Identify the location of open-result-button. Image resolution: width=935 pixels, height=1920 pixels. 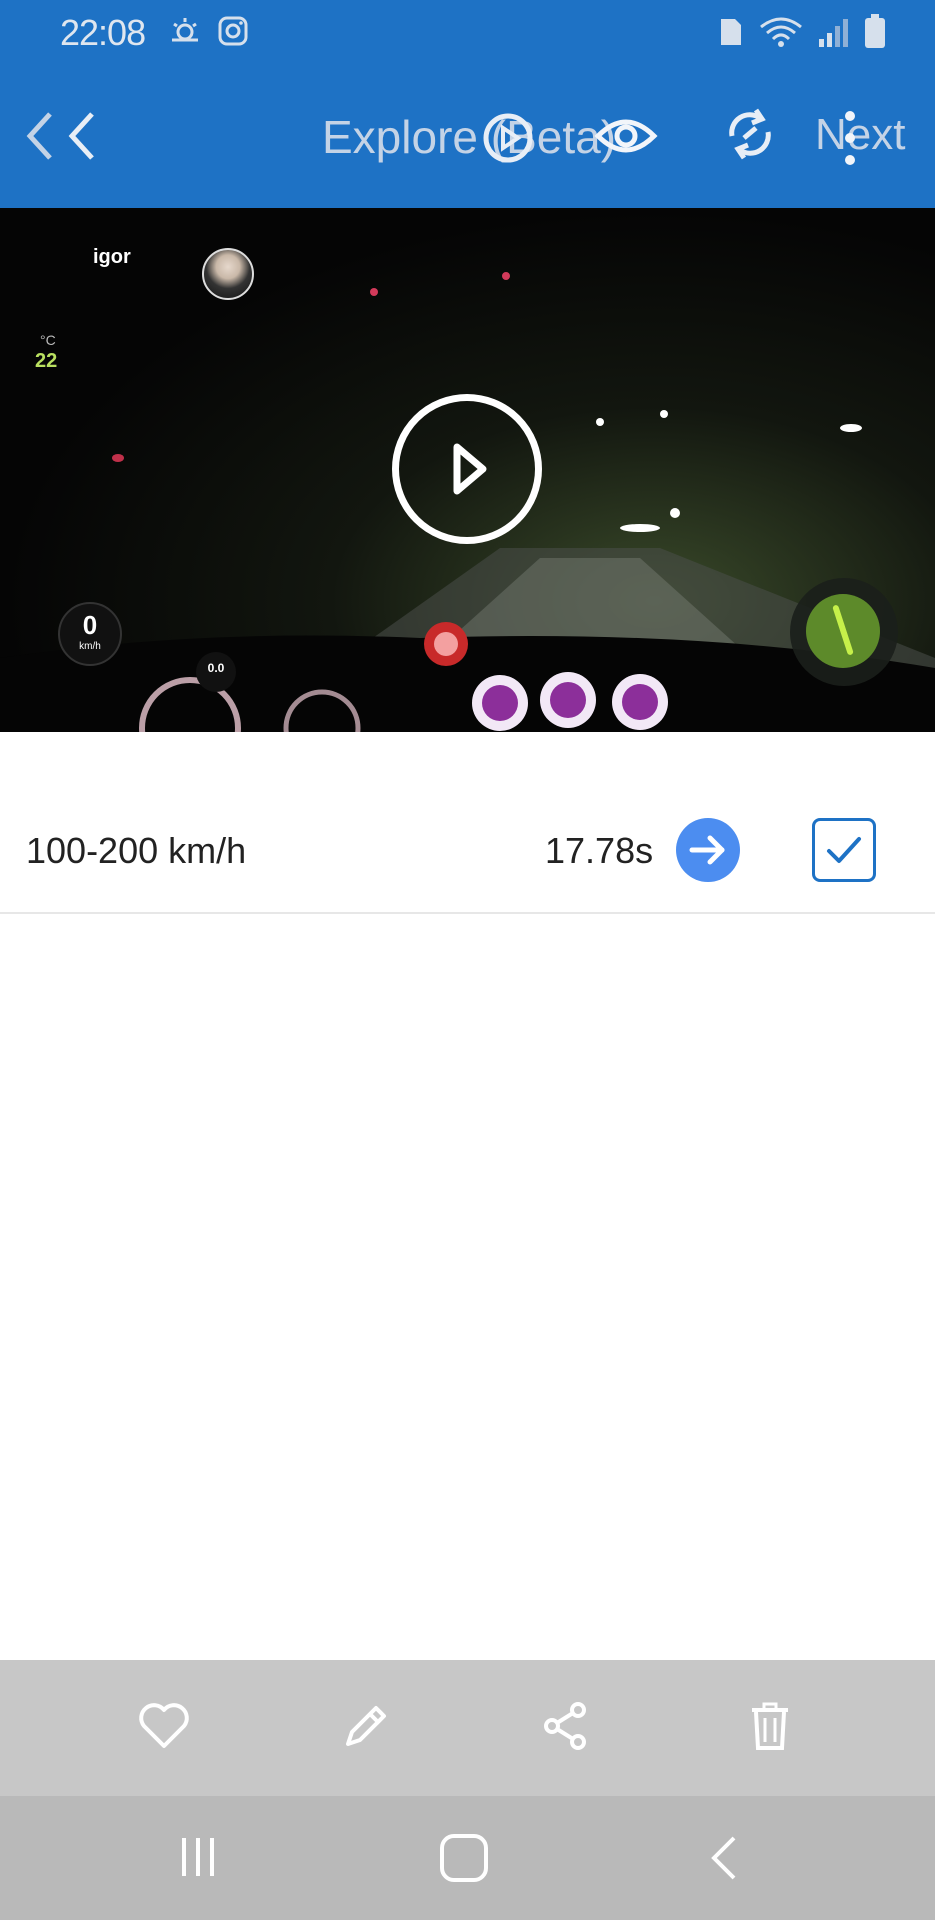
(708, 850).